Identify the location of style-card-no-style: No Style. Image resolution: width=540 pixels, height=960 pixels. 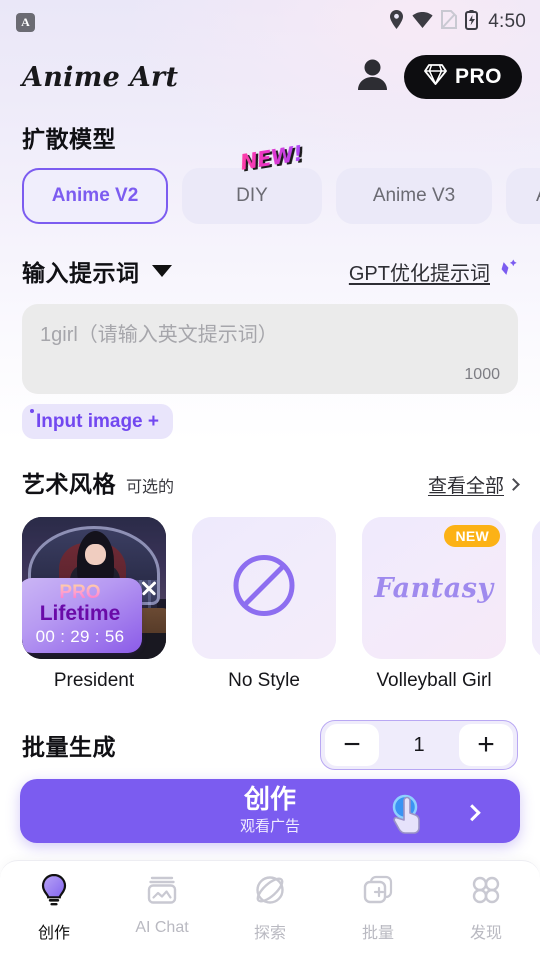
(264, 604).